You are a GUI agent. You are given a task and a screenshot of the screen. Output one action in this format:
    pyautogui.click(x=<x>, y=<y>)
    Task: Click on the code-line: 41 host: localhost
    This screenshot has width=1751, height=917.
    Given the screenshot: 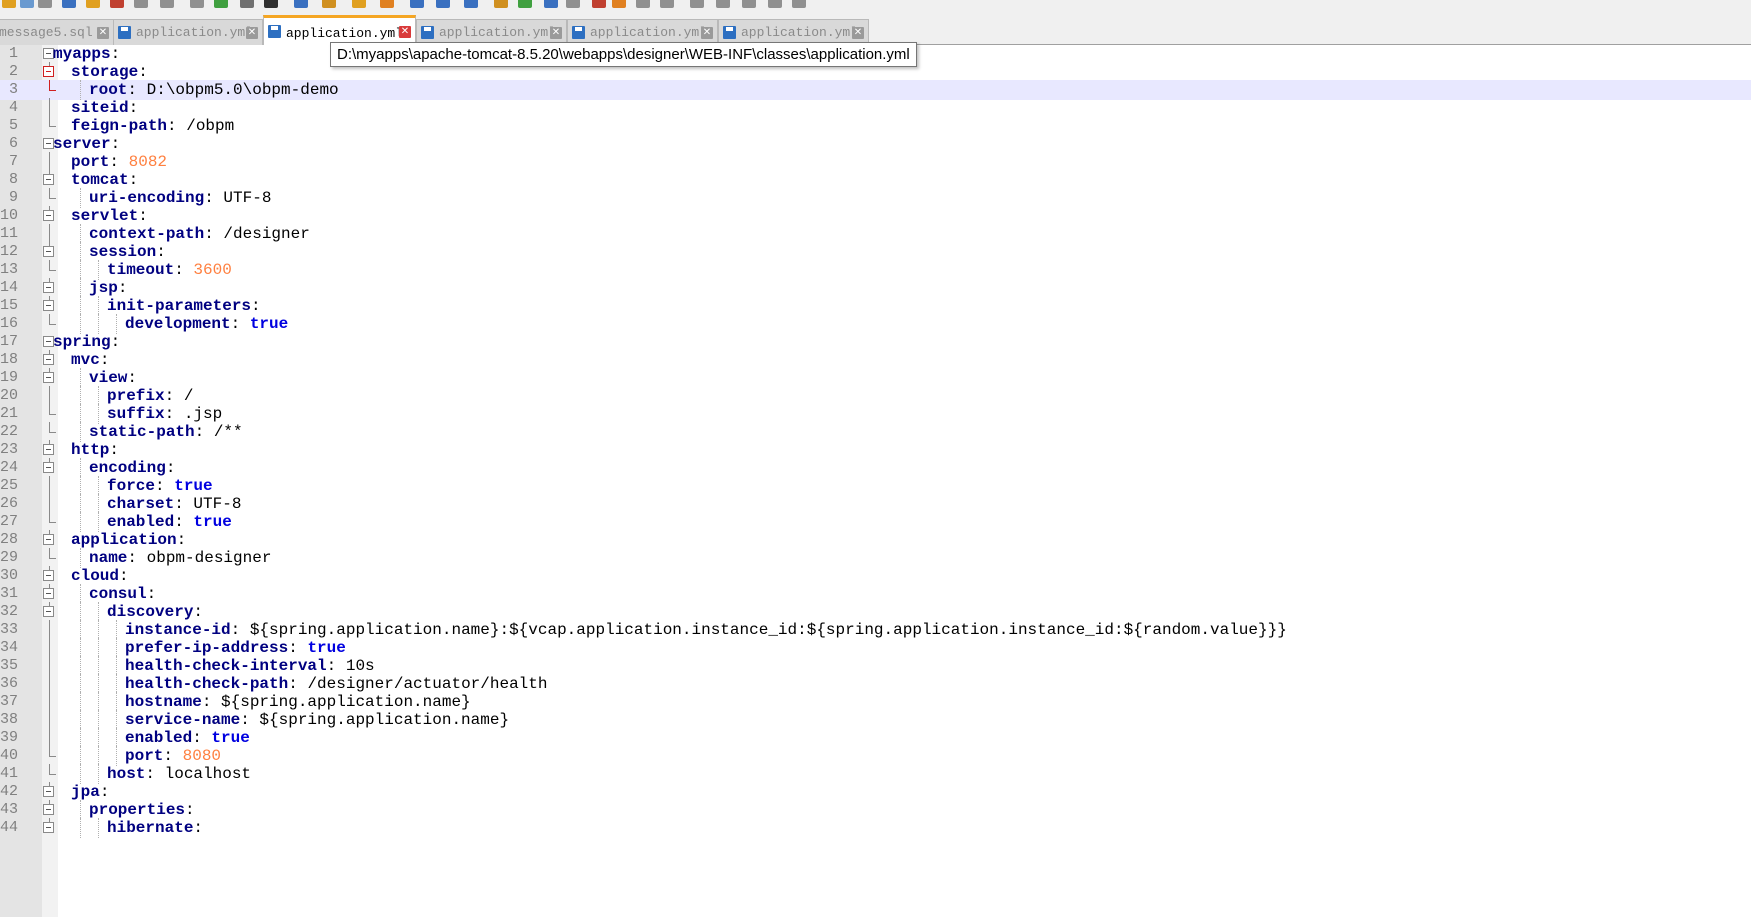 What is the action you would take?
    pyautogui.click(x=875, y=774)
    